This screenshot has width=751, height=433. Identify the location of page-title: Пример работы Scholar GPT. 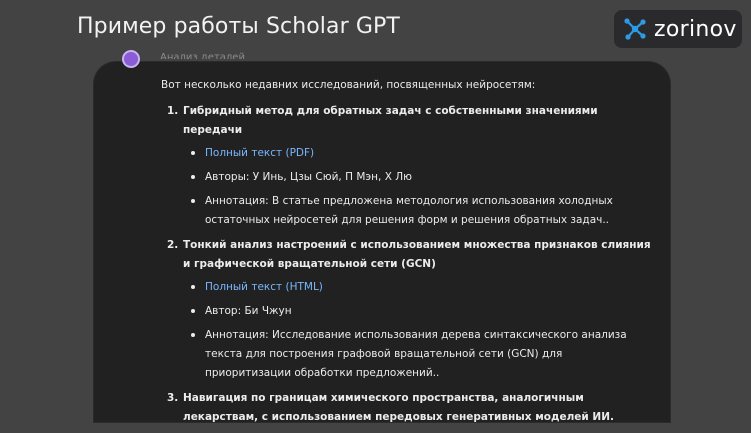
(238, 26).